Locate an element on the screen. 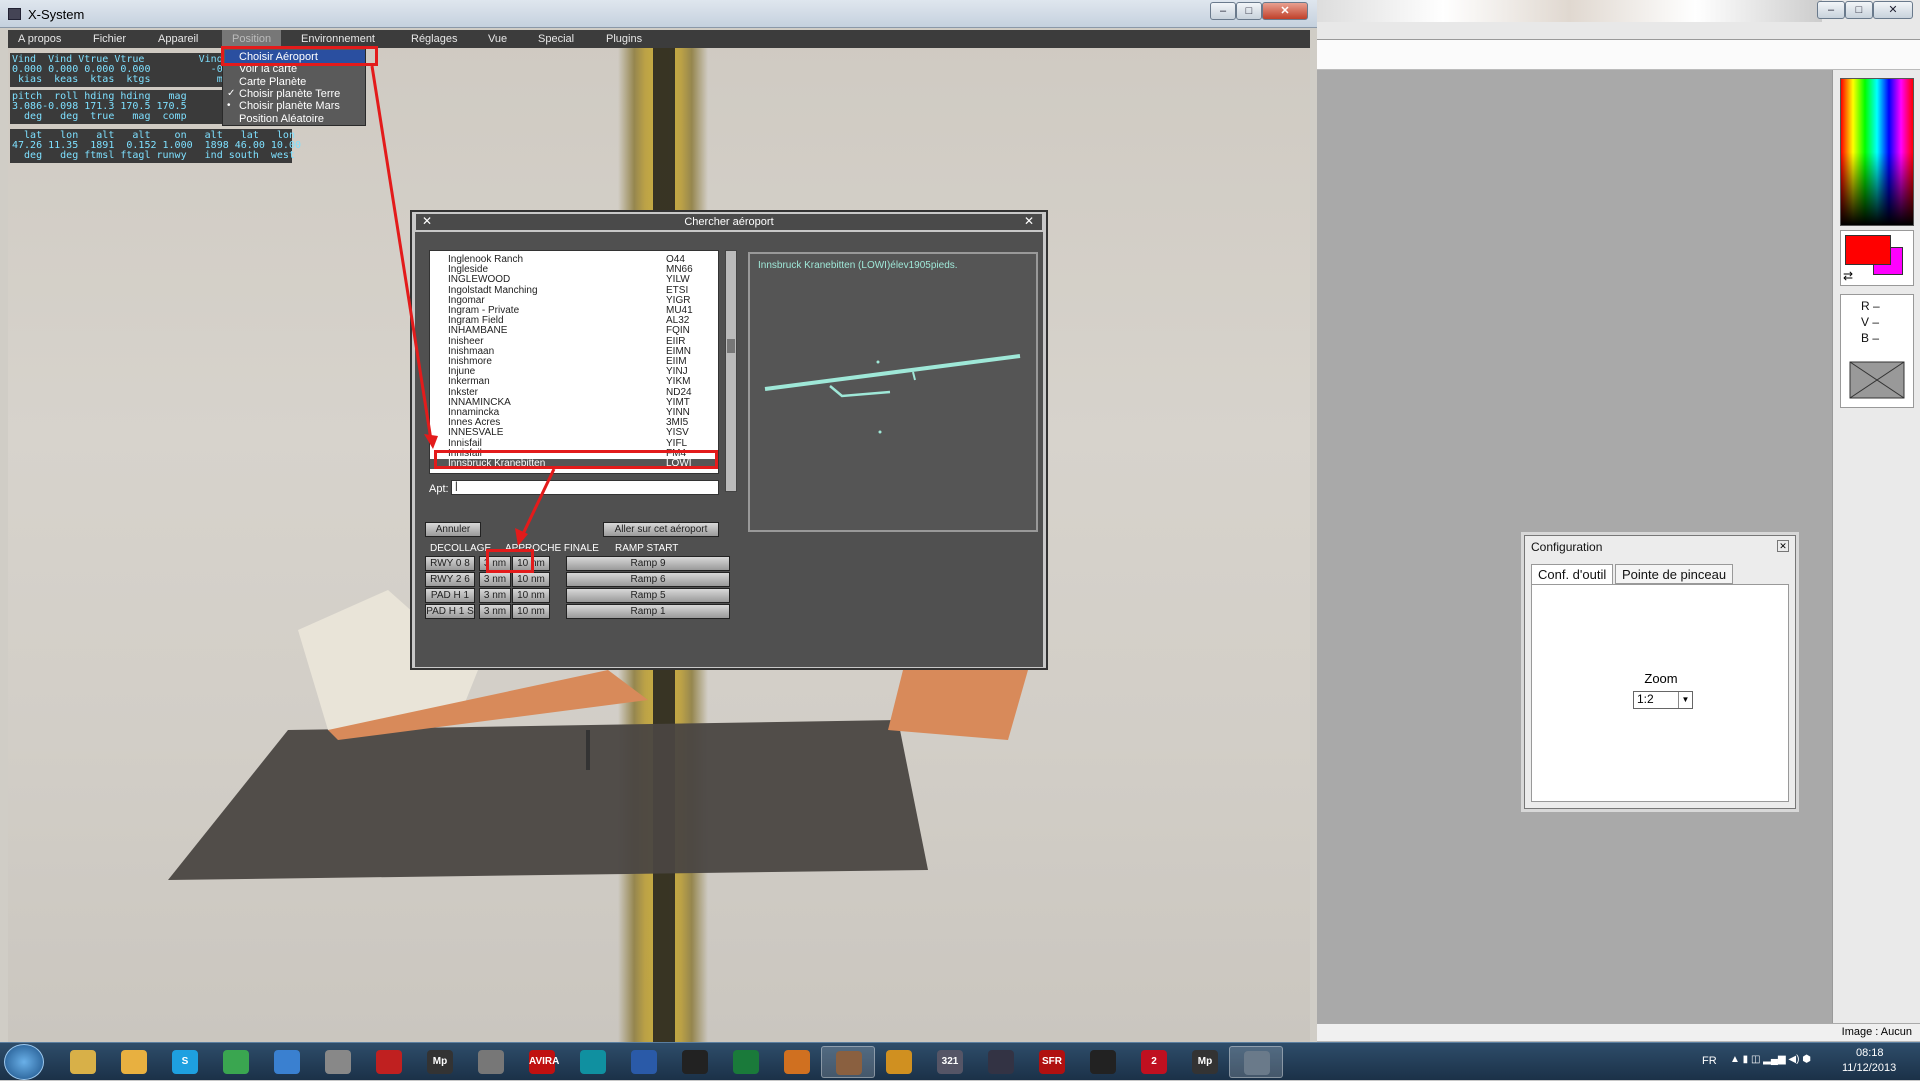 The height and width of the screenshot is (1081, 1920). taskbar-paint-button is located at coordinates (848, 1062).